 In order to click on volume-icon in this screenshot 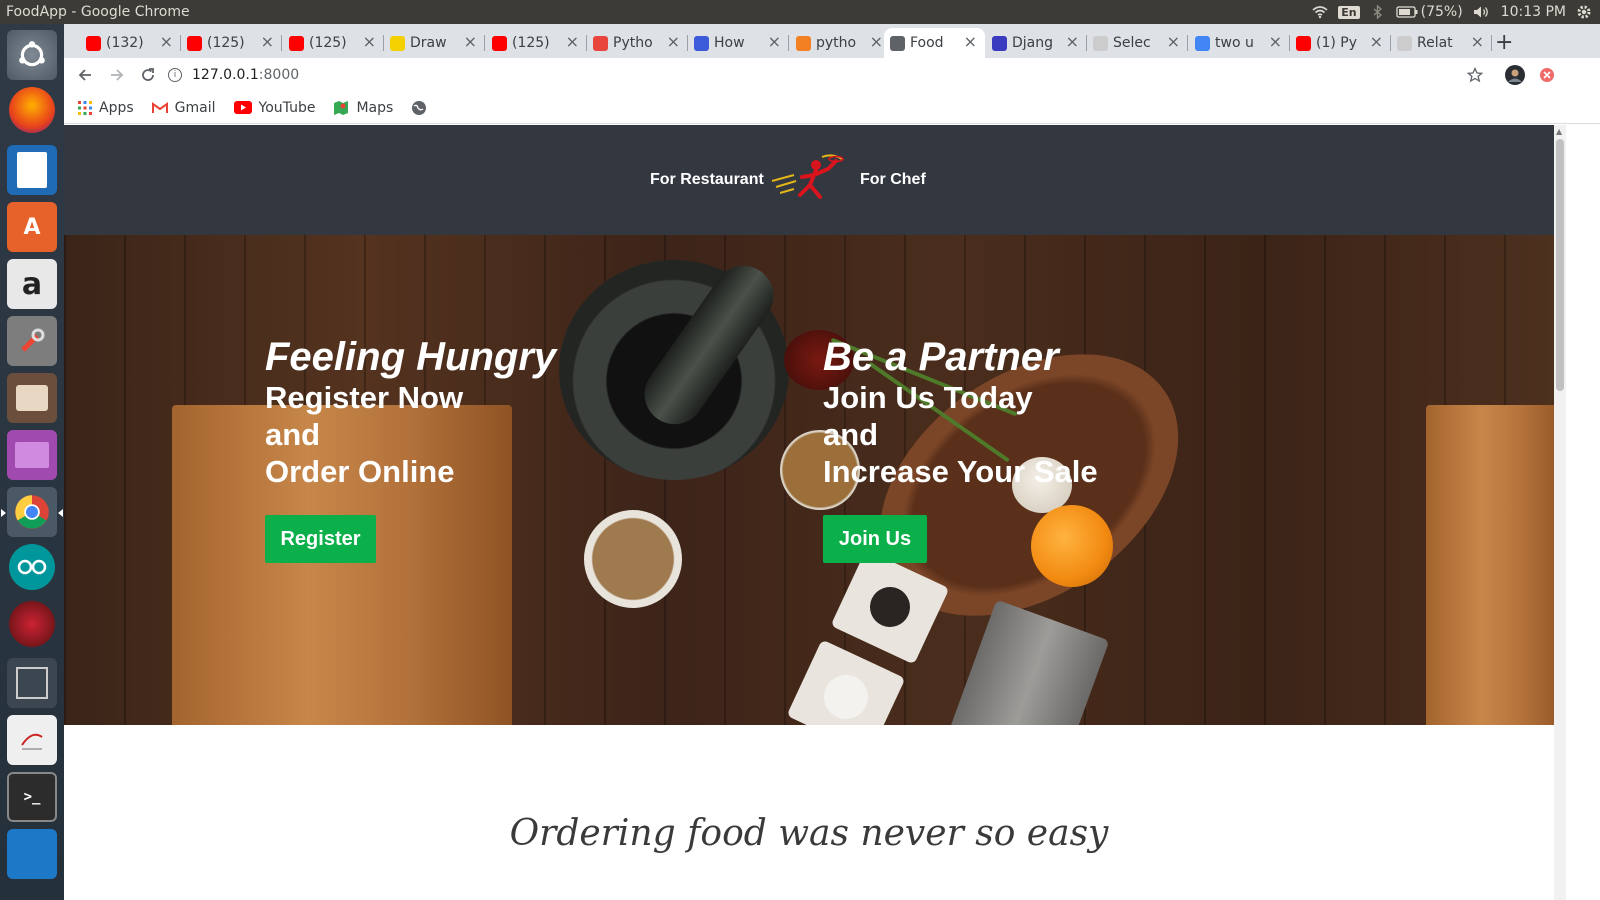, I will do `click(1482, 12)`.